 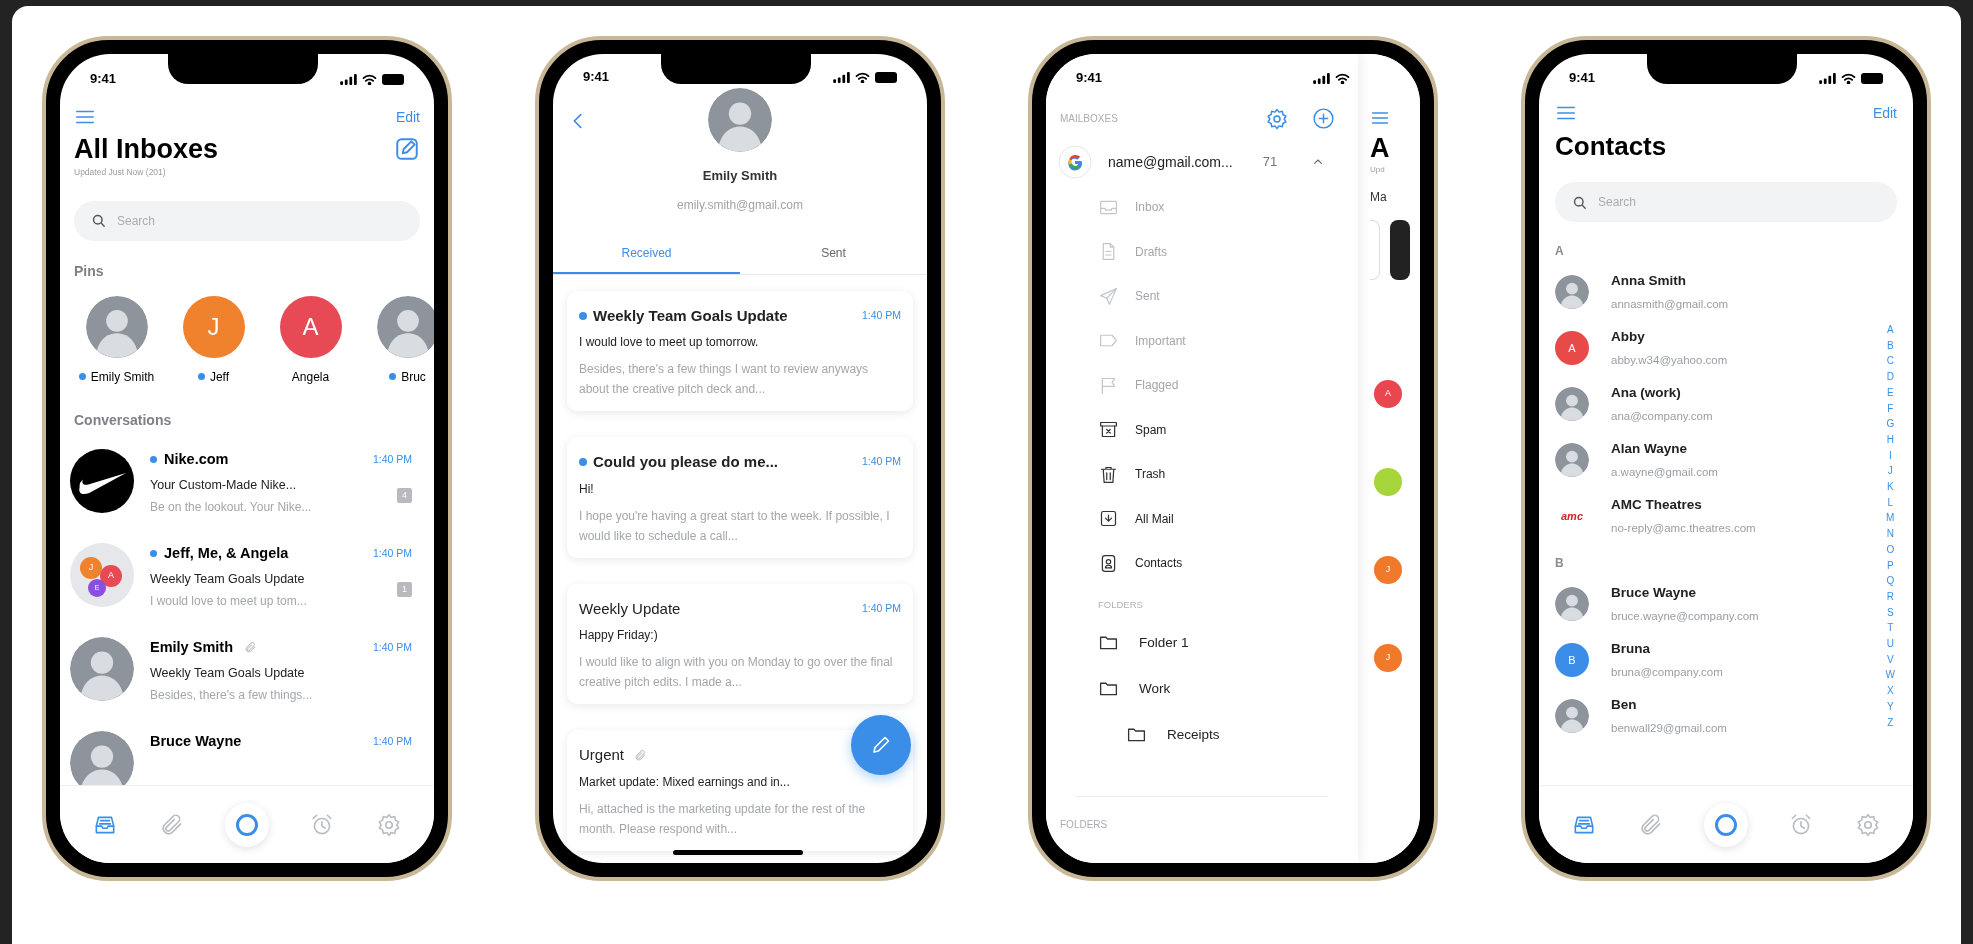 I want to click on contact-email: bruna@company.com, so click(x=1667, y=672).